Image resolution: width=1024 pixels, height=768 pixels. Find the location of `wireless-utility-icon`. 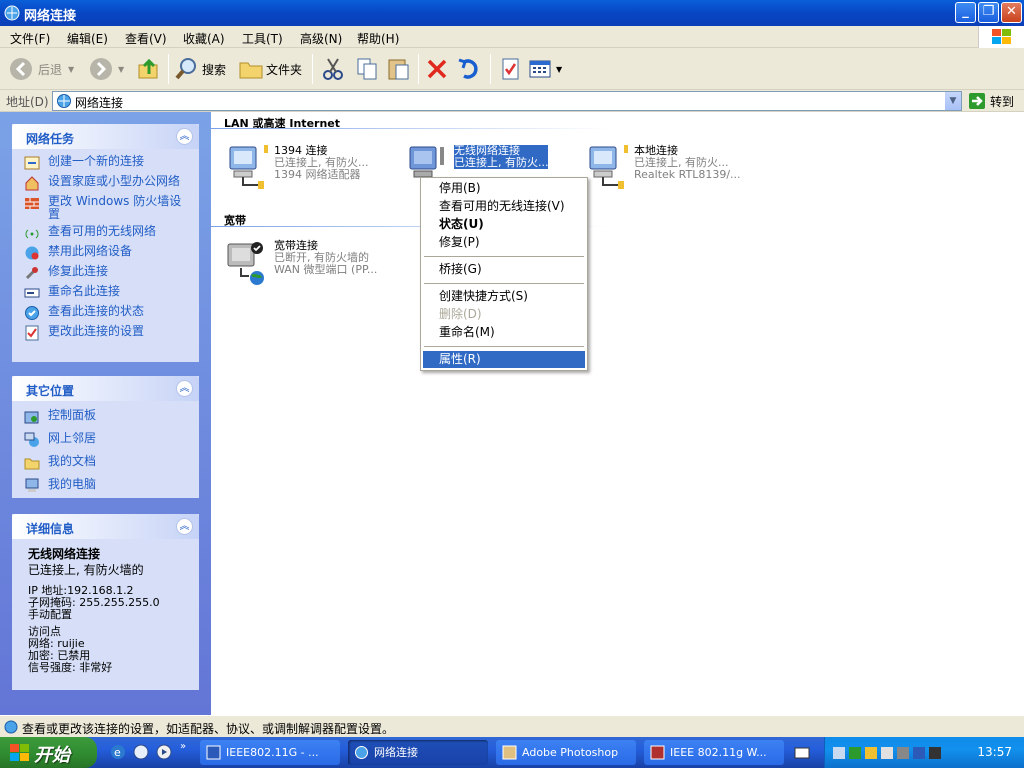

wireless-utility-icon is located at coordinates (657, 752).